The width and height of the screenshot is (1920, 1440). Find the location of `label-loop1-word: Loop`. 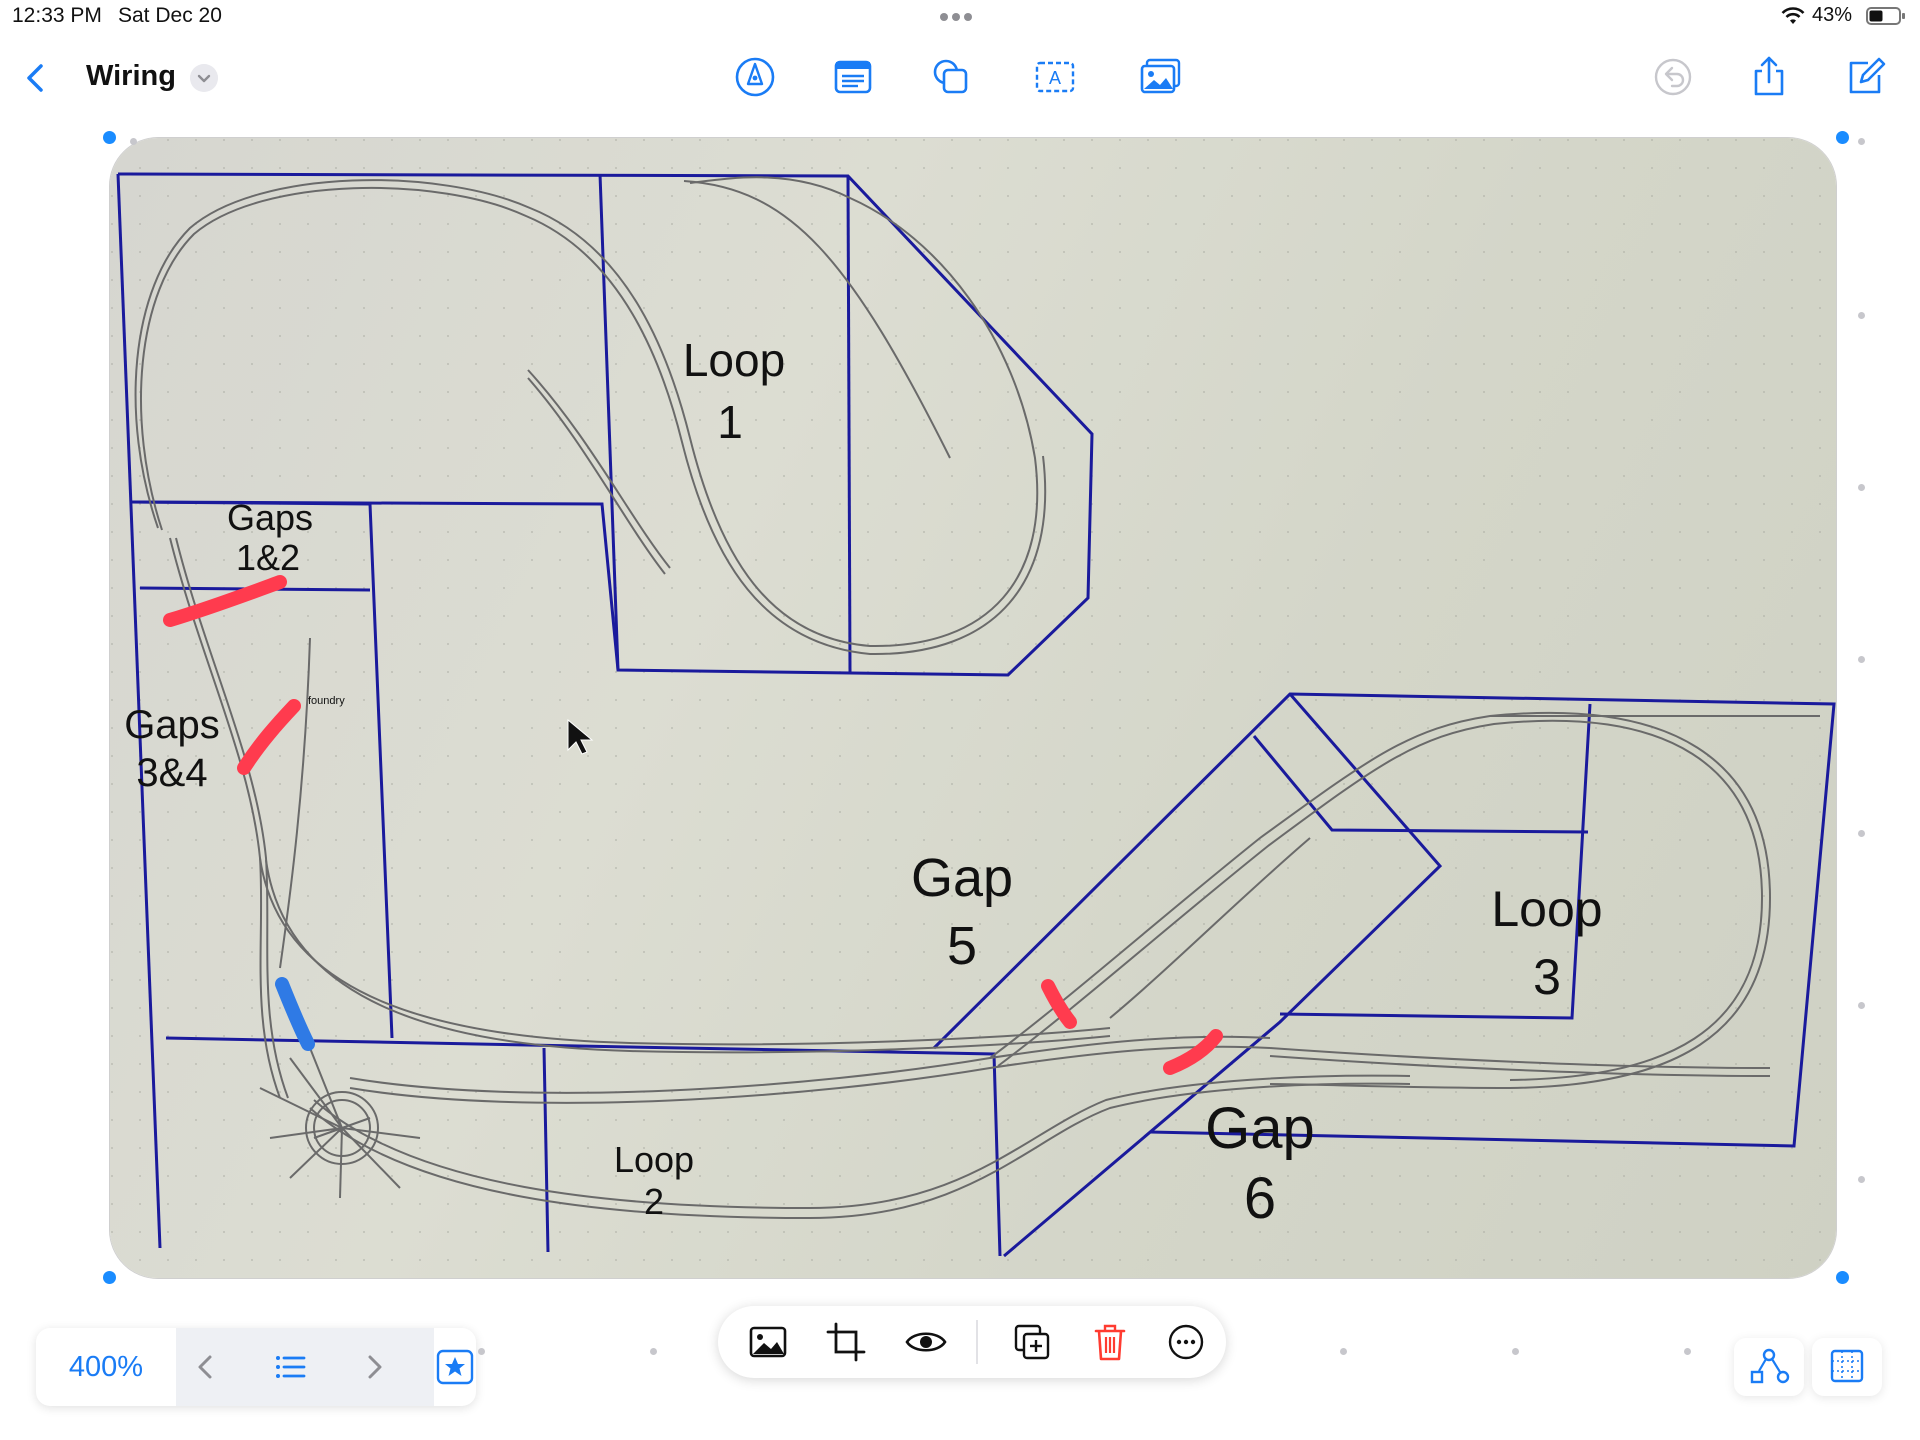

label-loop1-word: Loop is located at coordinates (734, 360).